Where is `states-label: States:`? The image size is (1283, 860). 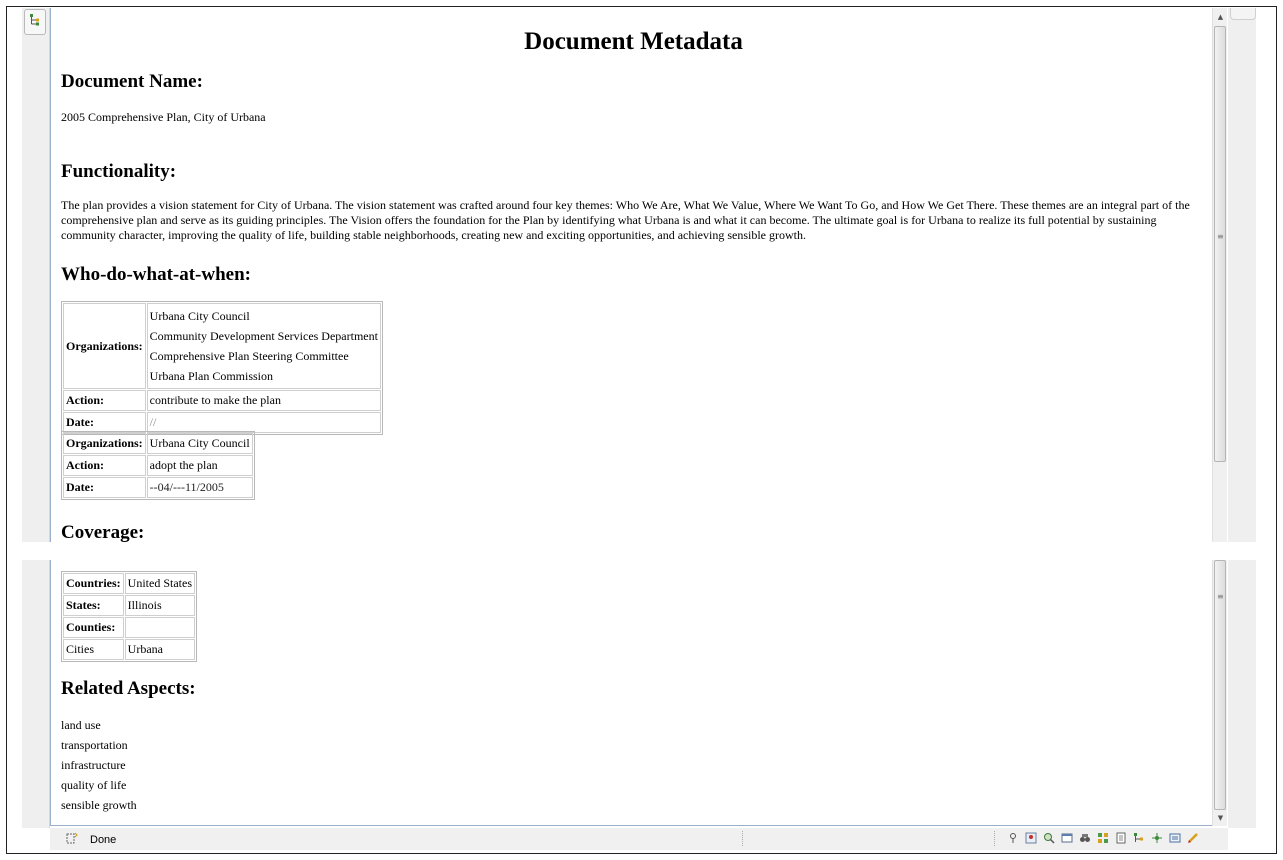
states-label: States: is located at coordinates (93, 605).